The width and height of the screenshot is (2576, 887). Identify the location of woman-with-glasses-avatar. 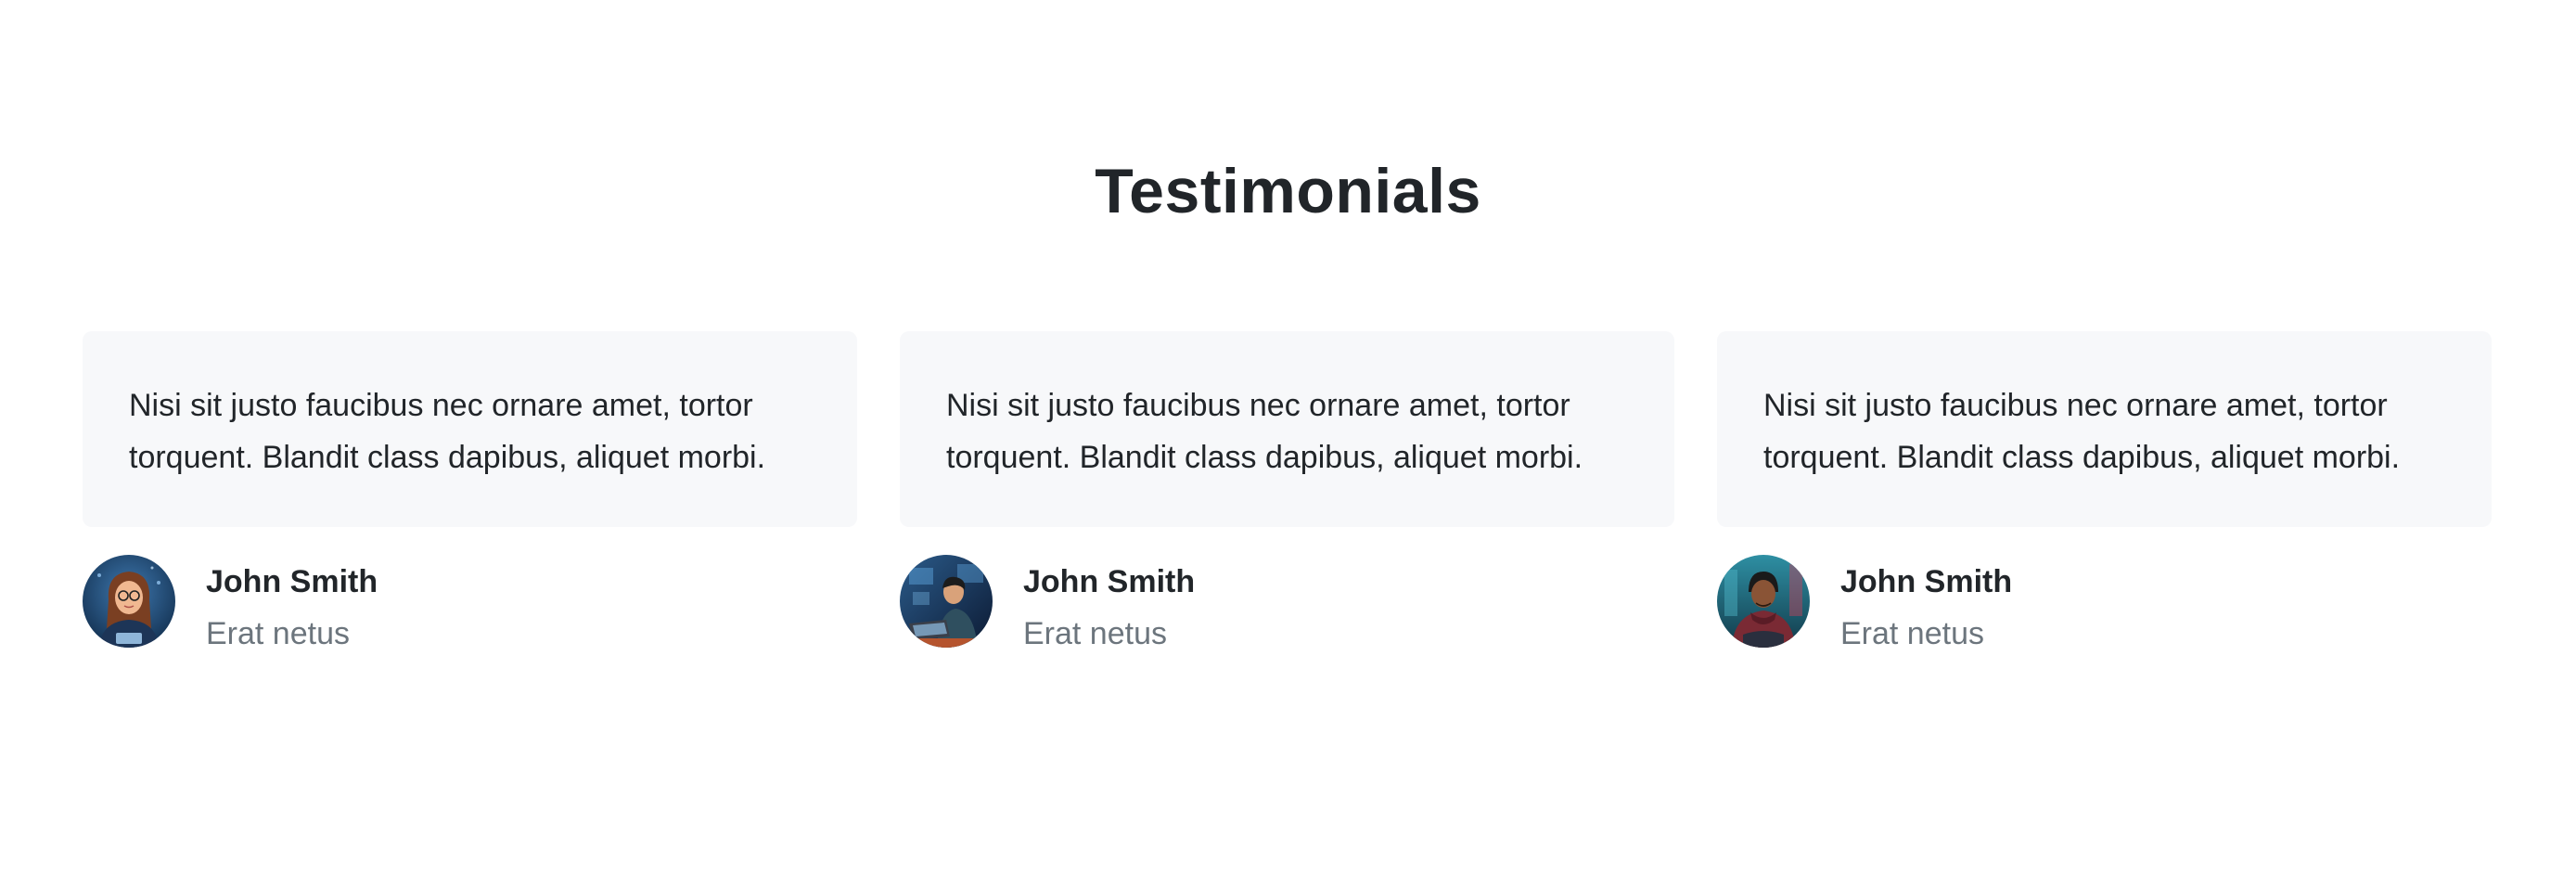
(129, 601).